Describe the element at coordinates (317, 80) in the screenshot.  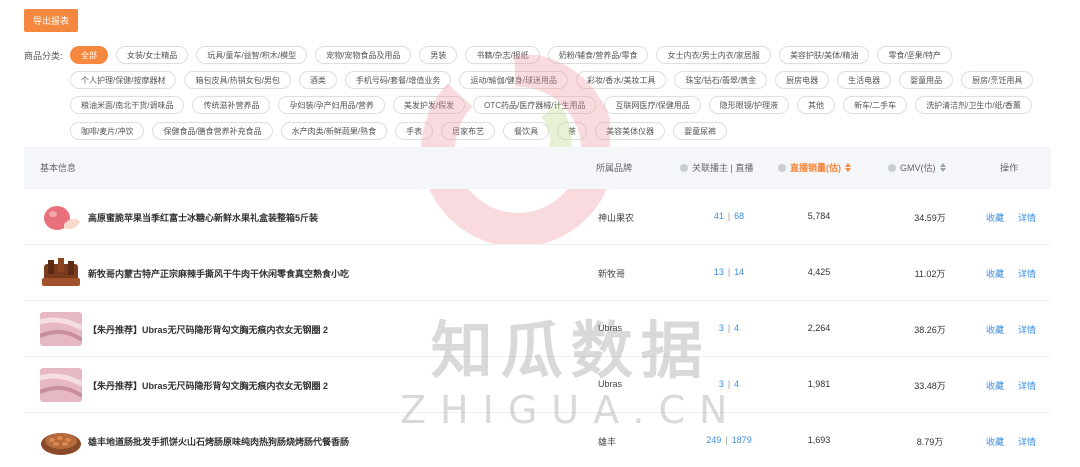
I see `category-chip: 酒类` at that location.